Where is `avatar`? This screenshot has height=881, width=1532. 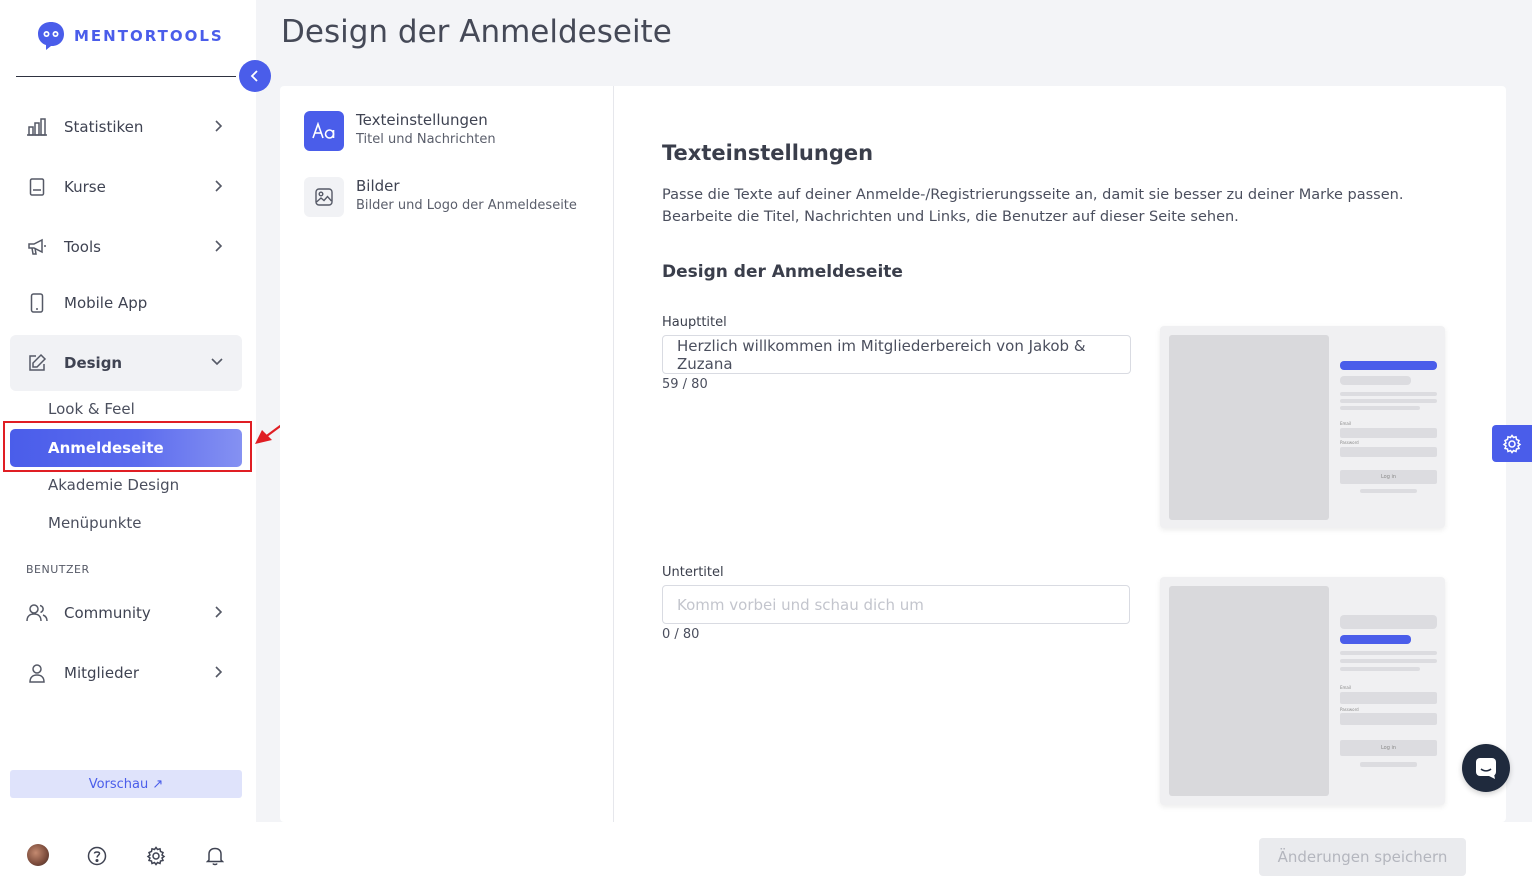 avatar is located at coordinates (38, 855).